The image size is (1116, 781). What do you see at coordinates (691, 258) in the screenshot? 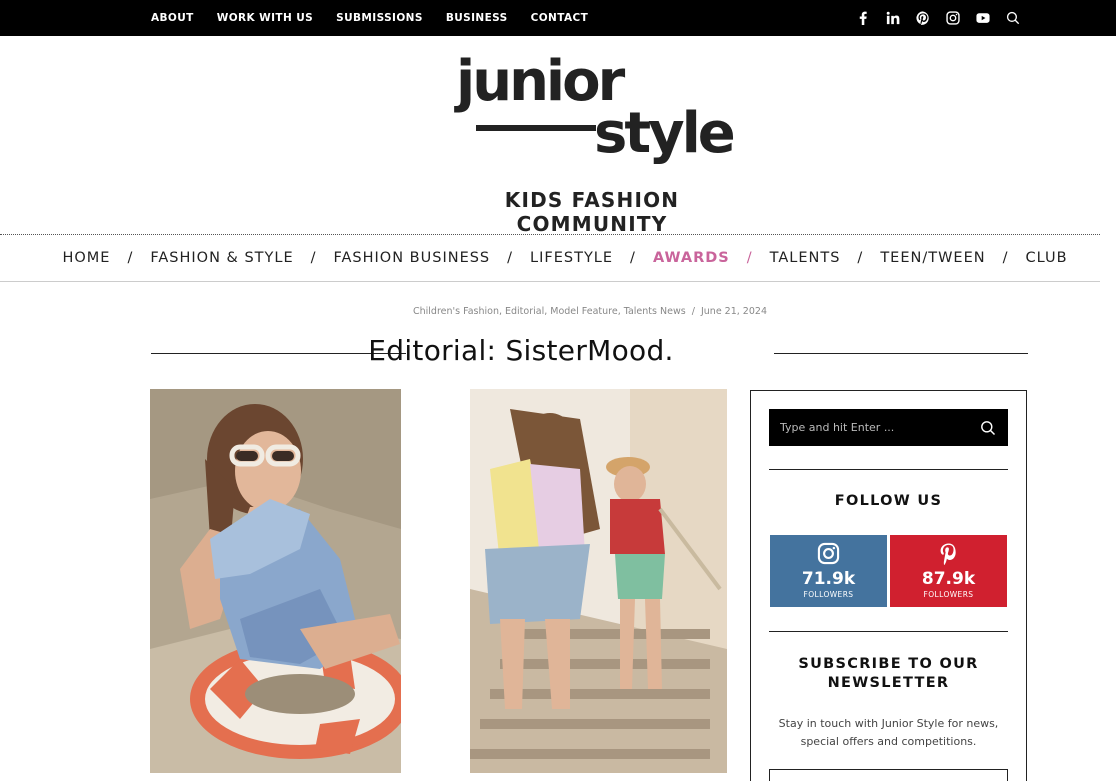
I see `nav-item-awards: AWARDS` at bounding box center [691, 258].